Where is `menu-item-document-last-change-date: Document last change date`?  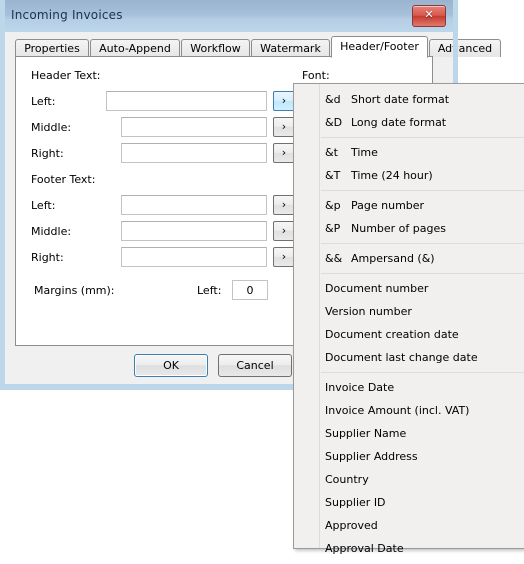 menu-item-document-last-change-date: Document last change date is located at coordinates (422, 357).